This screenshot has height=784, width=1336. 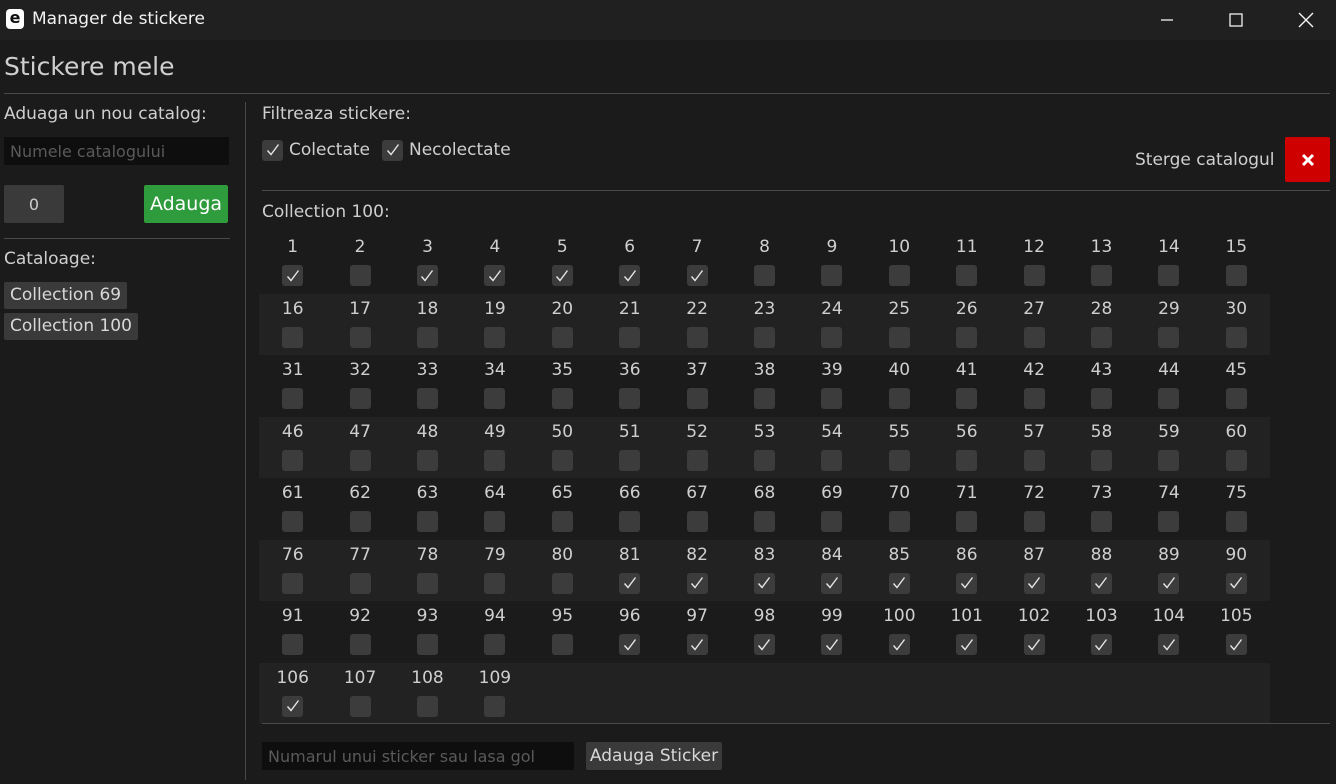 What do you see at coordinates (418, 756) in the screenshot?
I see `sticker-number-input` at bounding box center [418, 756].